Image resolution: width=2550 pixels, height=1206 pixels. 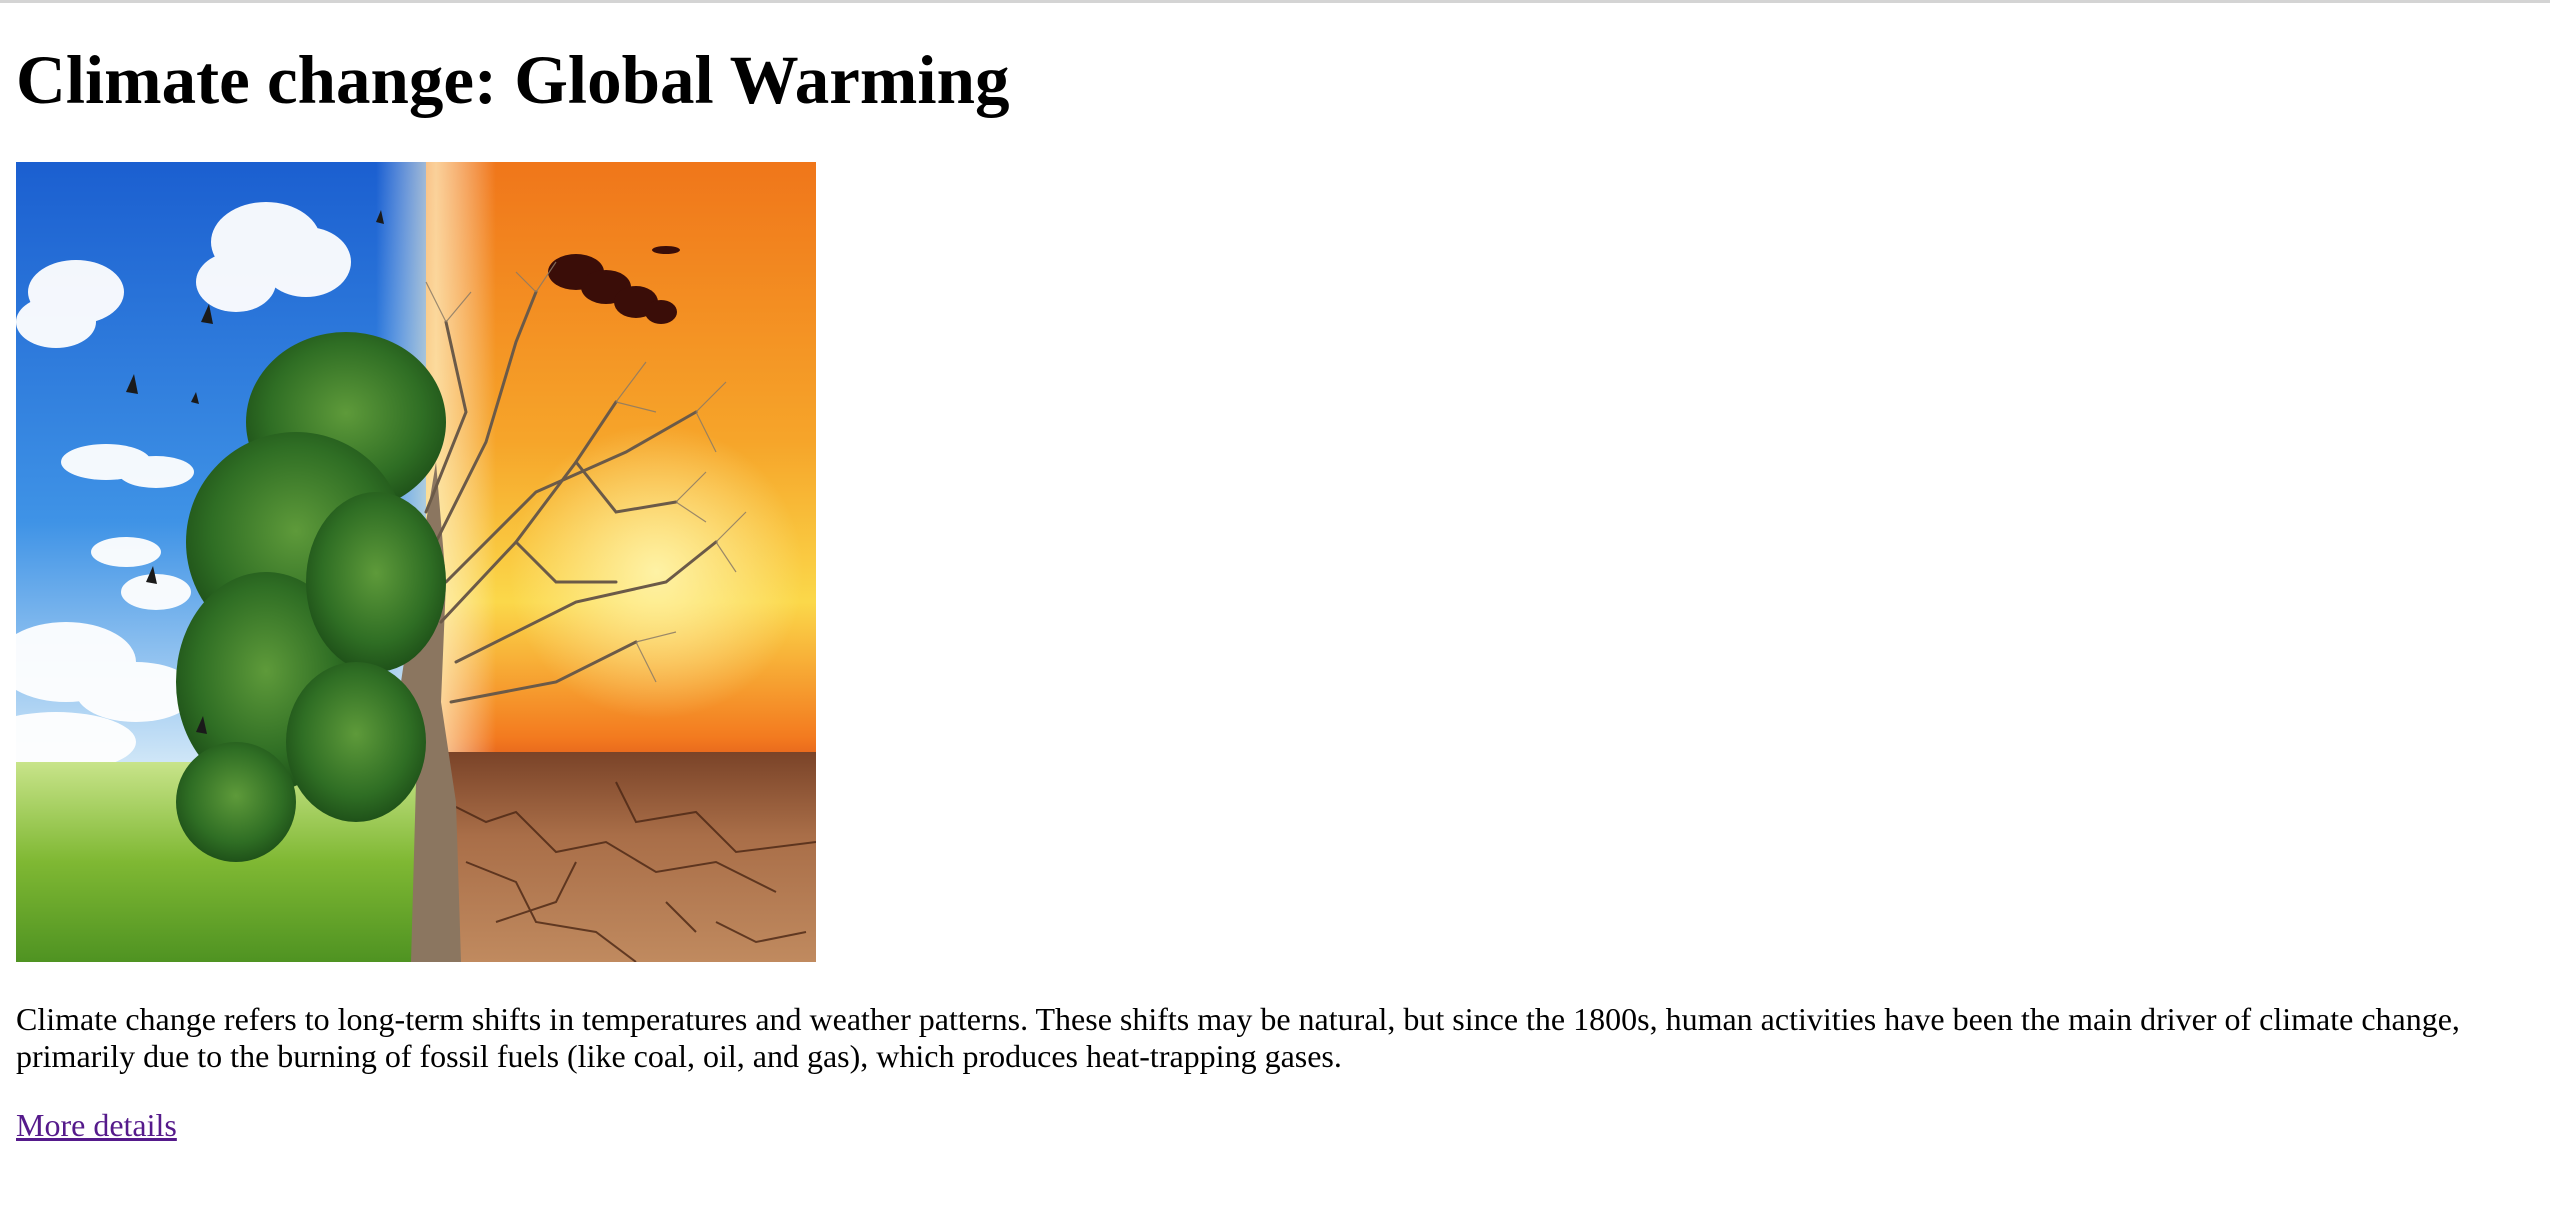 I want to click on top-border, so click(x=1275, y=1).